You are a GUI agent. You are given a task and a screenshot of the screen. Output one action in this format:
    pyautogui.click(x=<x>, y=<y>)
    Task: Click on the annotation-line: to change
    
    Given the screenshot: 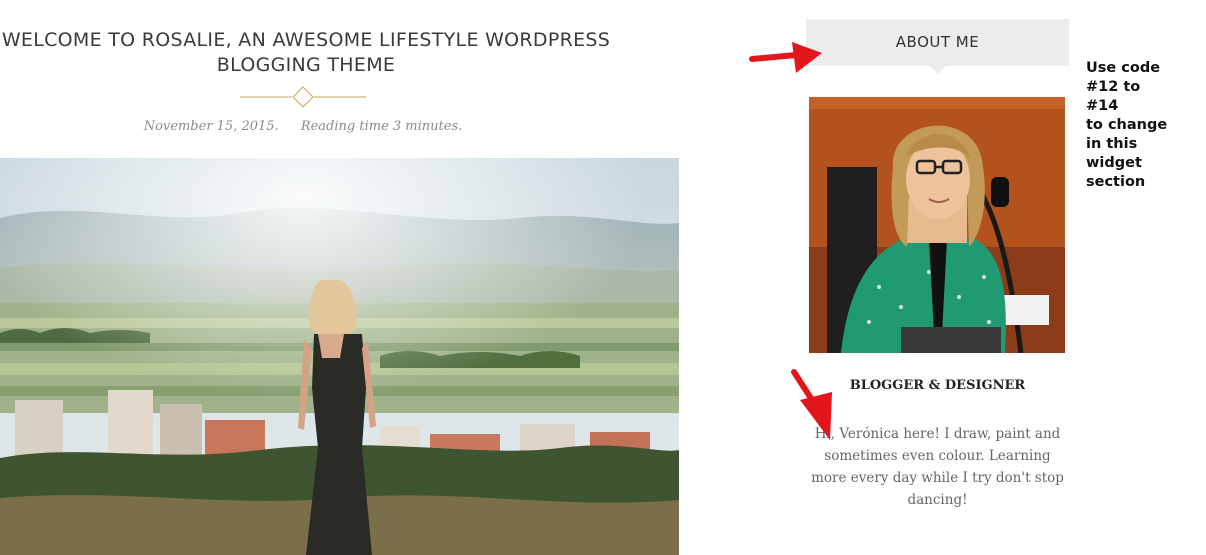 What is the action you would take?
    pyautogui.click(x=1127, y=125)
    